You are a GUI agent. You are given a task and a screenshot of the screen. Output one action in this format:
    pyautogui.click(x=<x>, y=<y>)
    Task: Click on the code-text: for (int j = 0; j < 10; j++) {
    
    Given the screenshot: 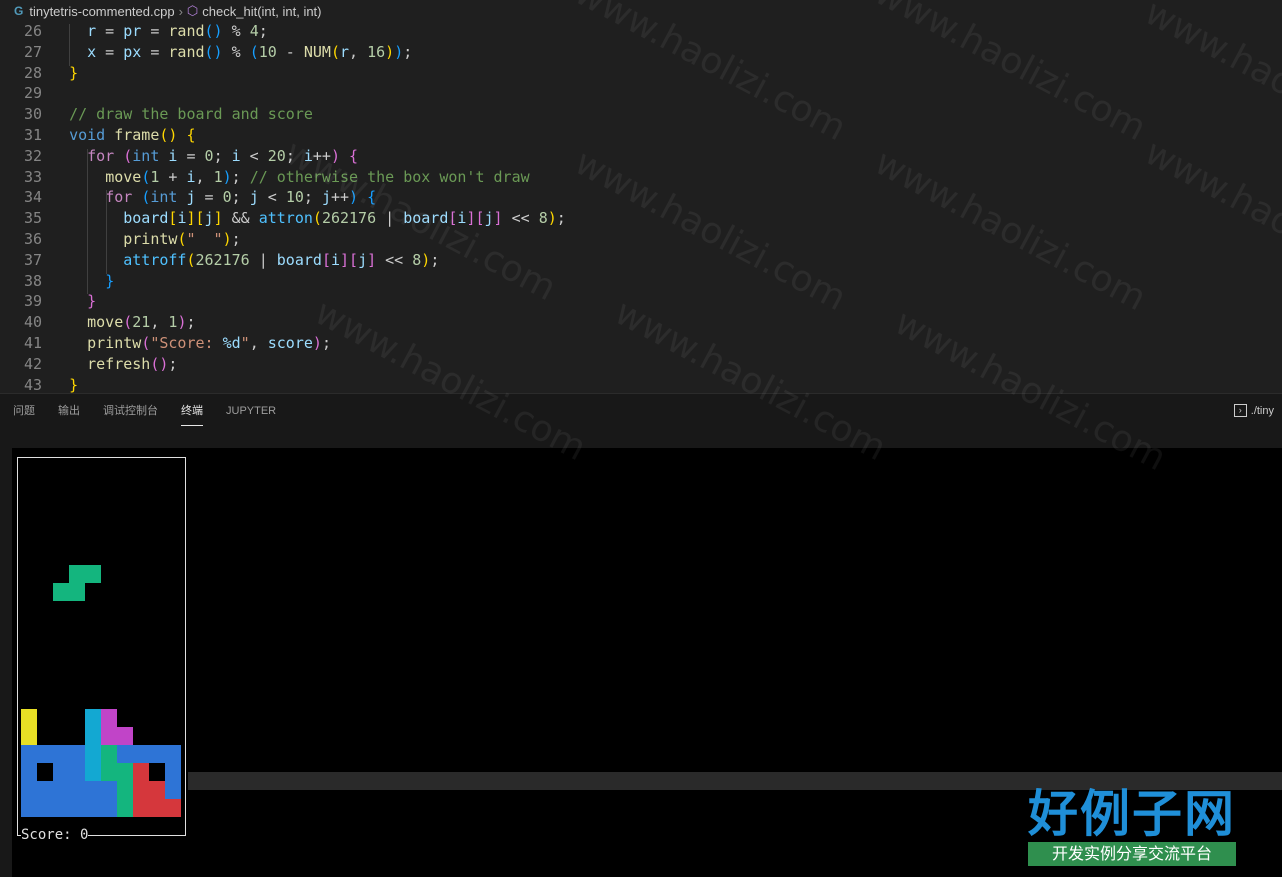 What is the action you would take?
    pyautogui.click(x=241, y=197)
    